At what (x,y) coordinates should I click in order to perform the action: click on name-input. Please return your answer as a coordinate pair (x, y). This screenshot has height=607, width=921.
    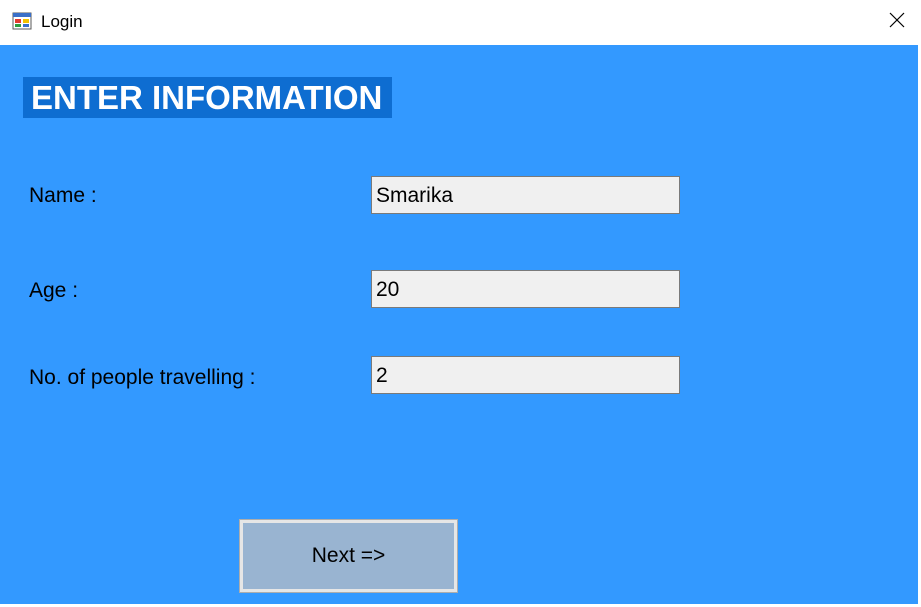
    Looking at the image, I should click on (525, 195).